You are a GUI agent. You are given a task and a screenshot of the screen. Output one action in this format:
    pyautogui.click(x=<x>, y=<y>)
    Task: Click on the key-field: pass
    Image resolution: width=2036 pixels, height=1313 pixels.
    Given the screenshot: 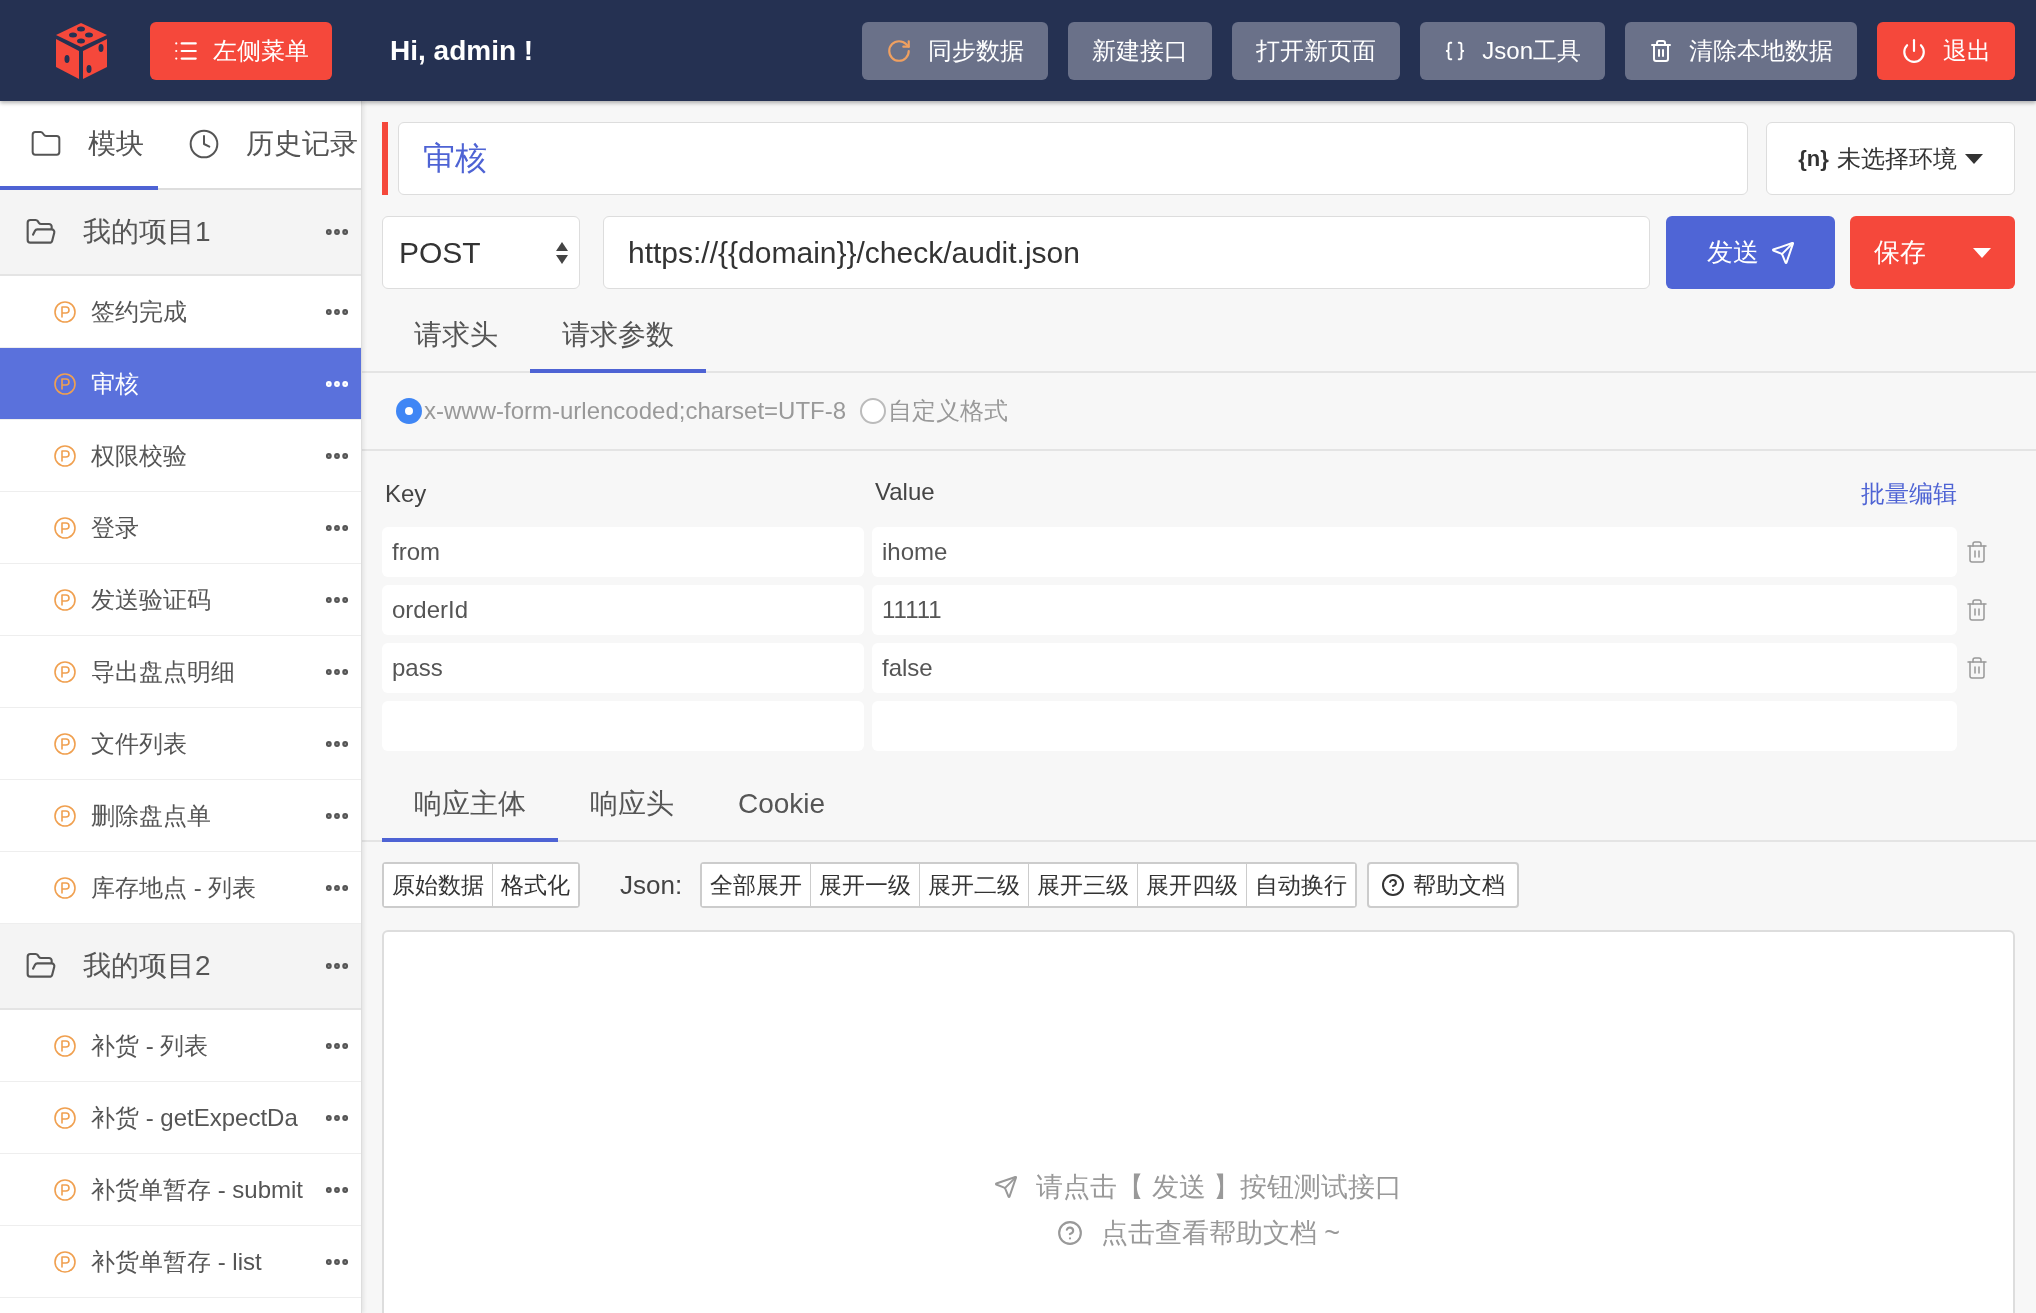 What is the action you would take?
    pyautogui.click(x=623, y=668)
    